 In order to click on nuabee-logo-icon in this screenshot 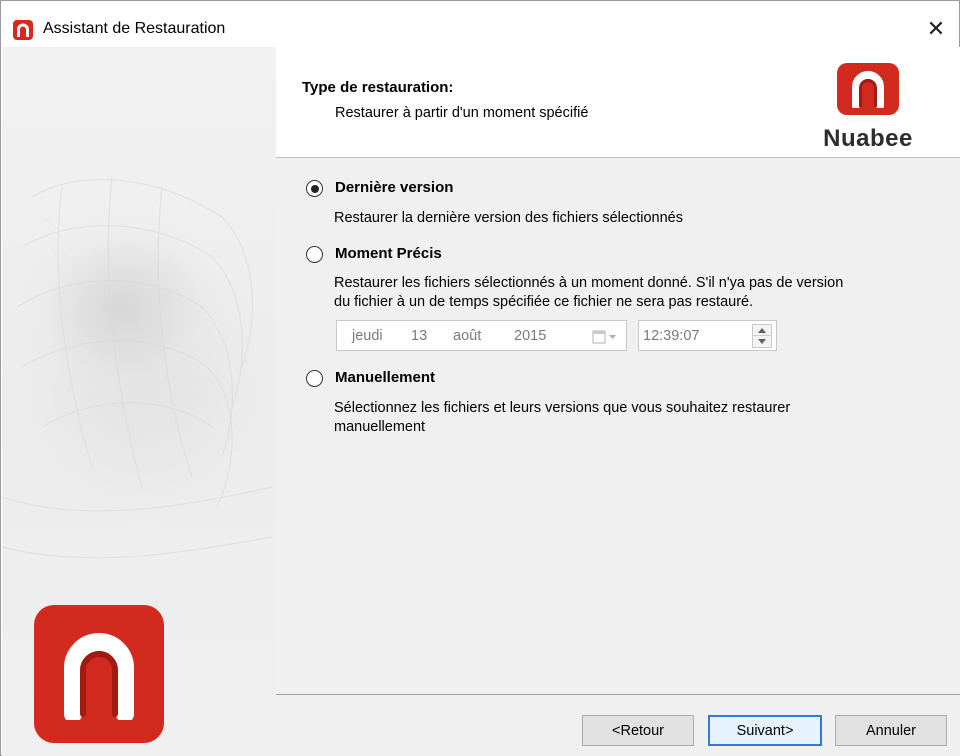, I will do `click(23, 30)`.